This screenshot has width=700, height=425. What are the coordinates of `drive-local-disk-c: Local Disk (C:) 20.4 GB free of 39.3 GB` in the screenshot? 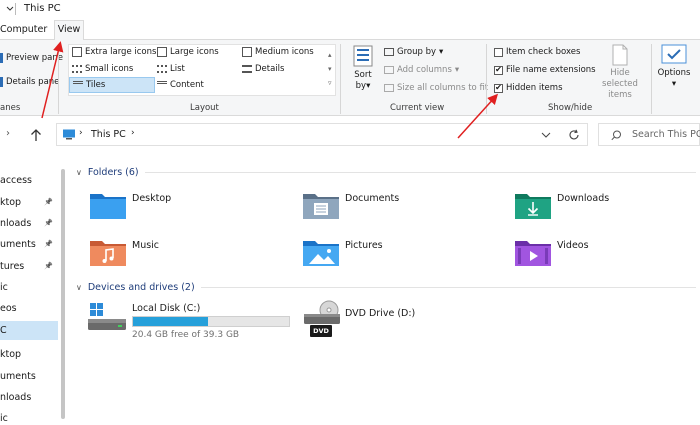 It's located at (193, 321).